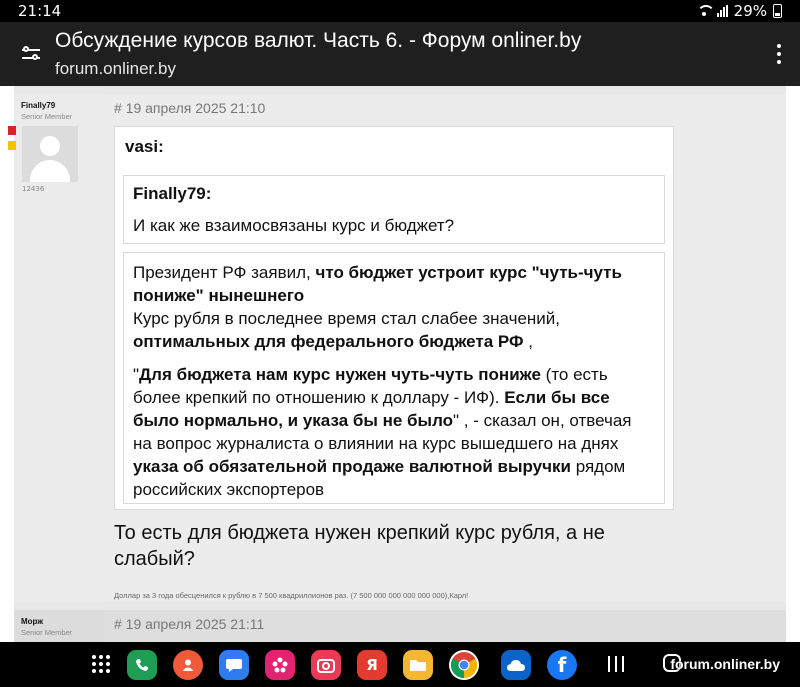 The width and height of the screenshot is (800, 687). Describe the element at coordinates (38, 105) in the screenshot. I see `author-name: Finally79` at that location.